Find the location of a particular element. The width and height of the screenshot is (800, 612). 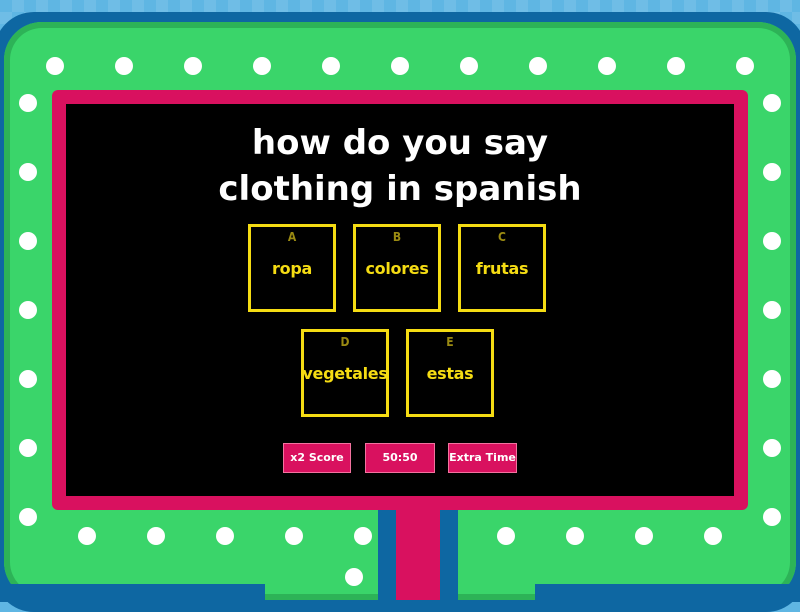

answer-letter: C is located at coordinates (502, 237).